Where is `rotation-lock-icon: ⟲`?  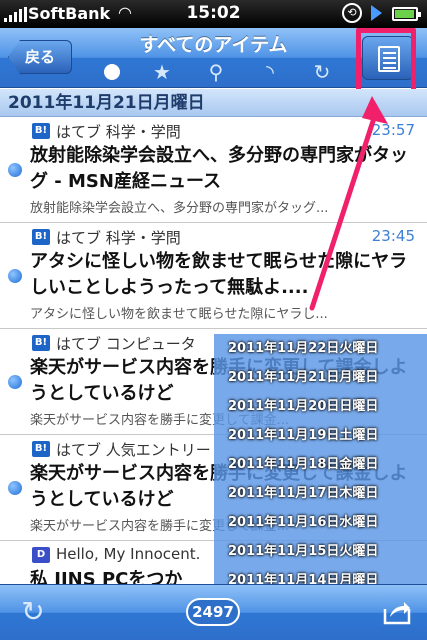 rotation-lock-icon: ⟲ is located at coordinates (352, 13).